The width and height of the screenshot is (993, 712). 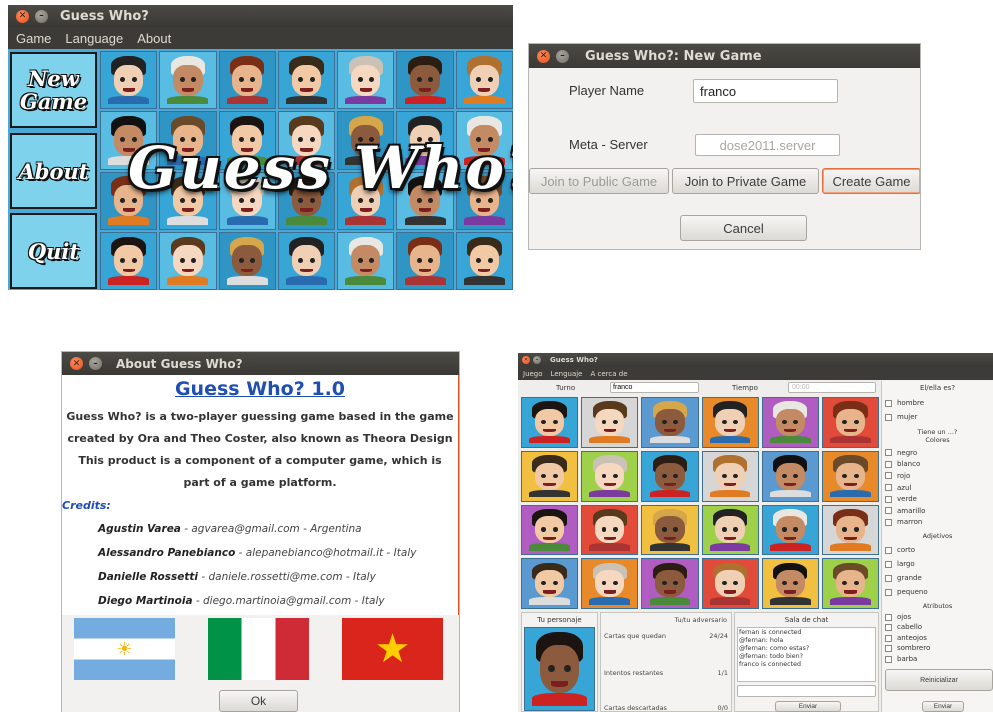 I want to click on option-checkbox: grande, so click(x=937, y=578).